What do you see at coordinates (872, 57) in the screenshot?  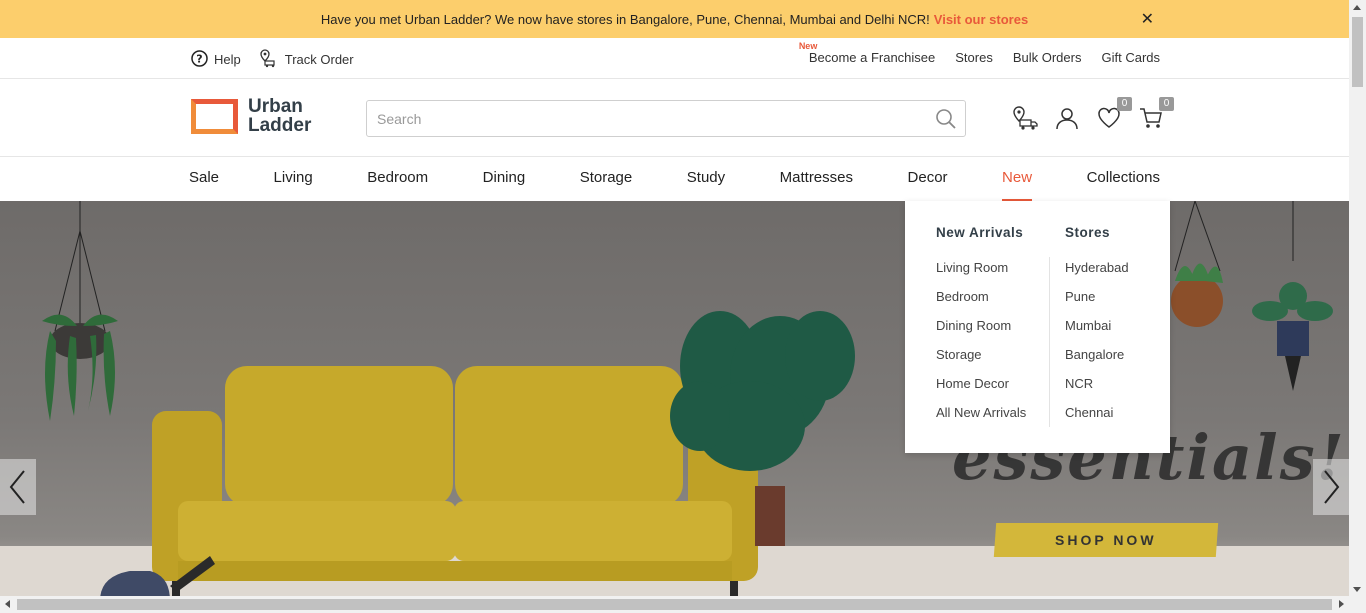 I see `franchise-label: Become a Franchisee` at bounding box center [872, 57].